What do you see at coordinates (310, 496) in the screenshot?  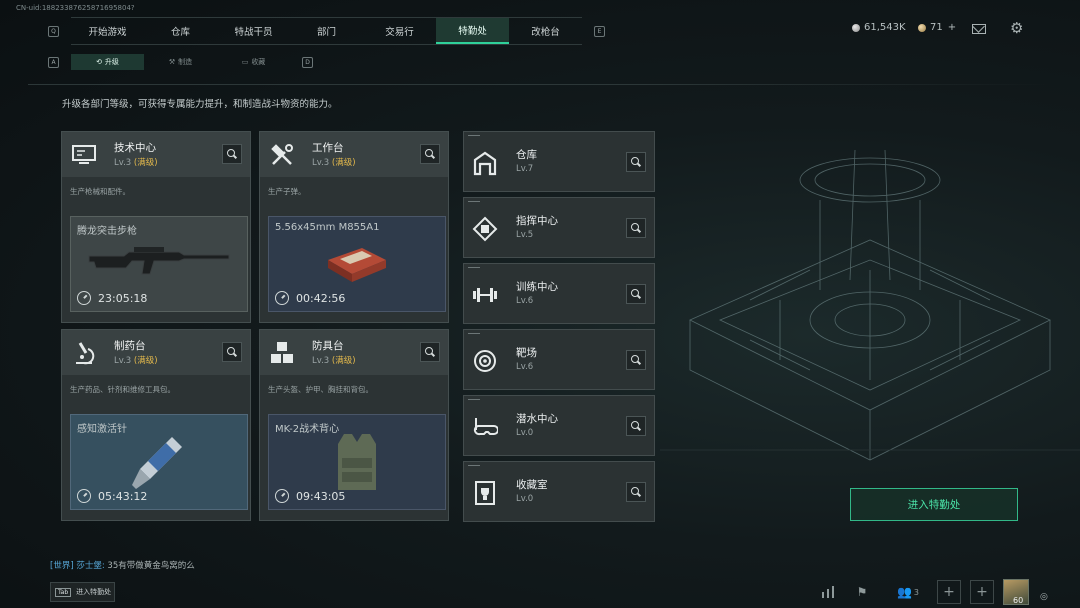 I see `production-timer: 09:43:05` at bounding box center [310, 496].